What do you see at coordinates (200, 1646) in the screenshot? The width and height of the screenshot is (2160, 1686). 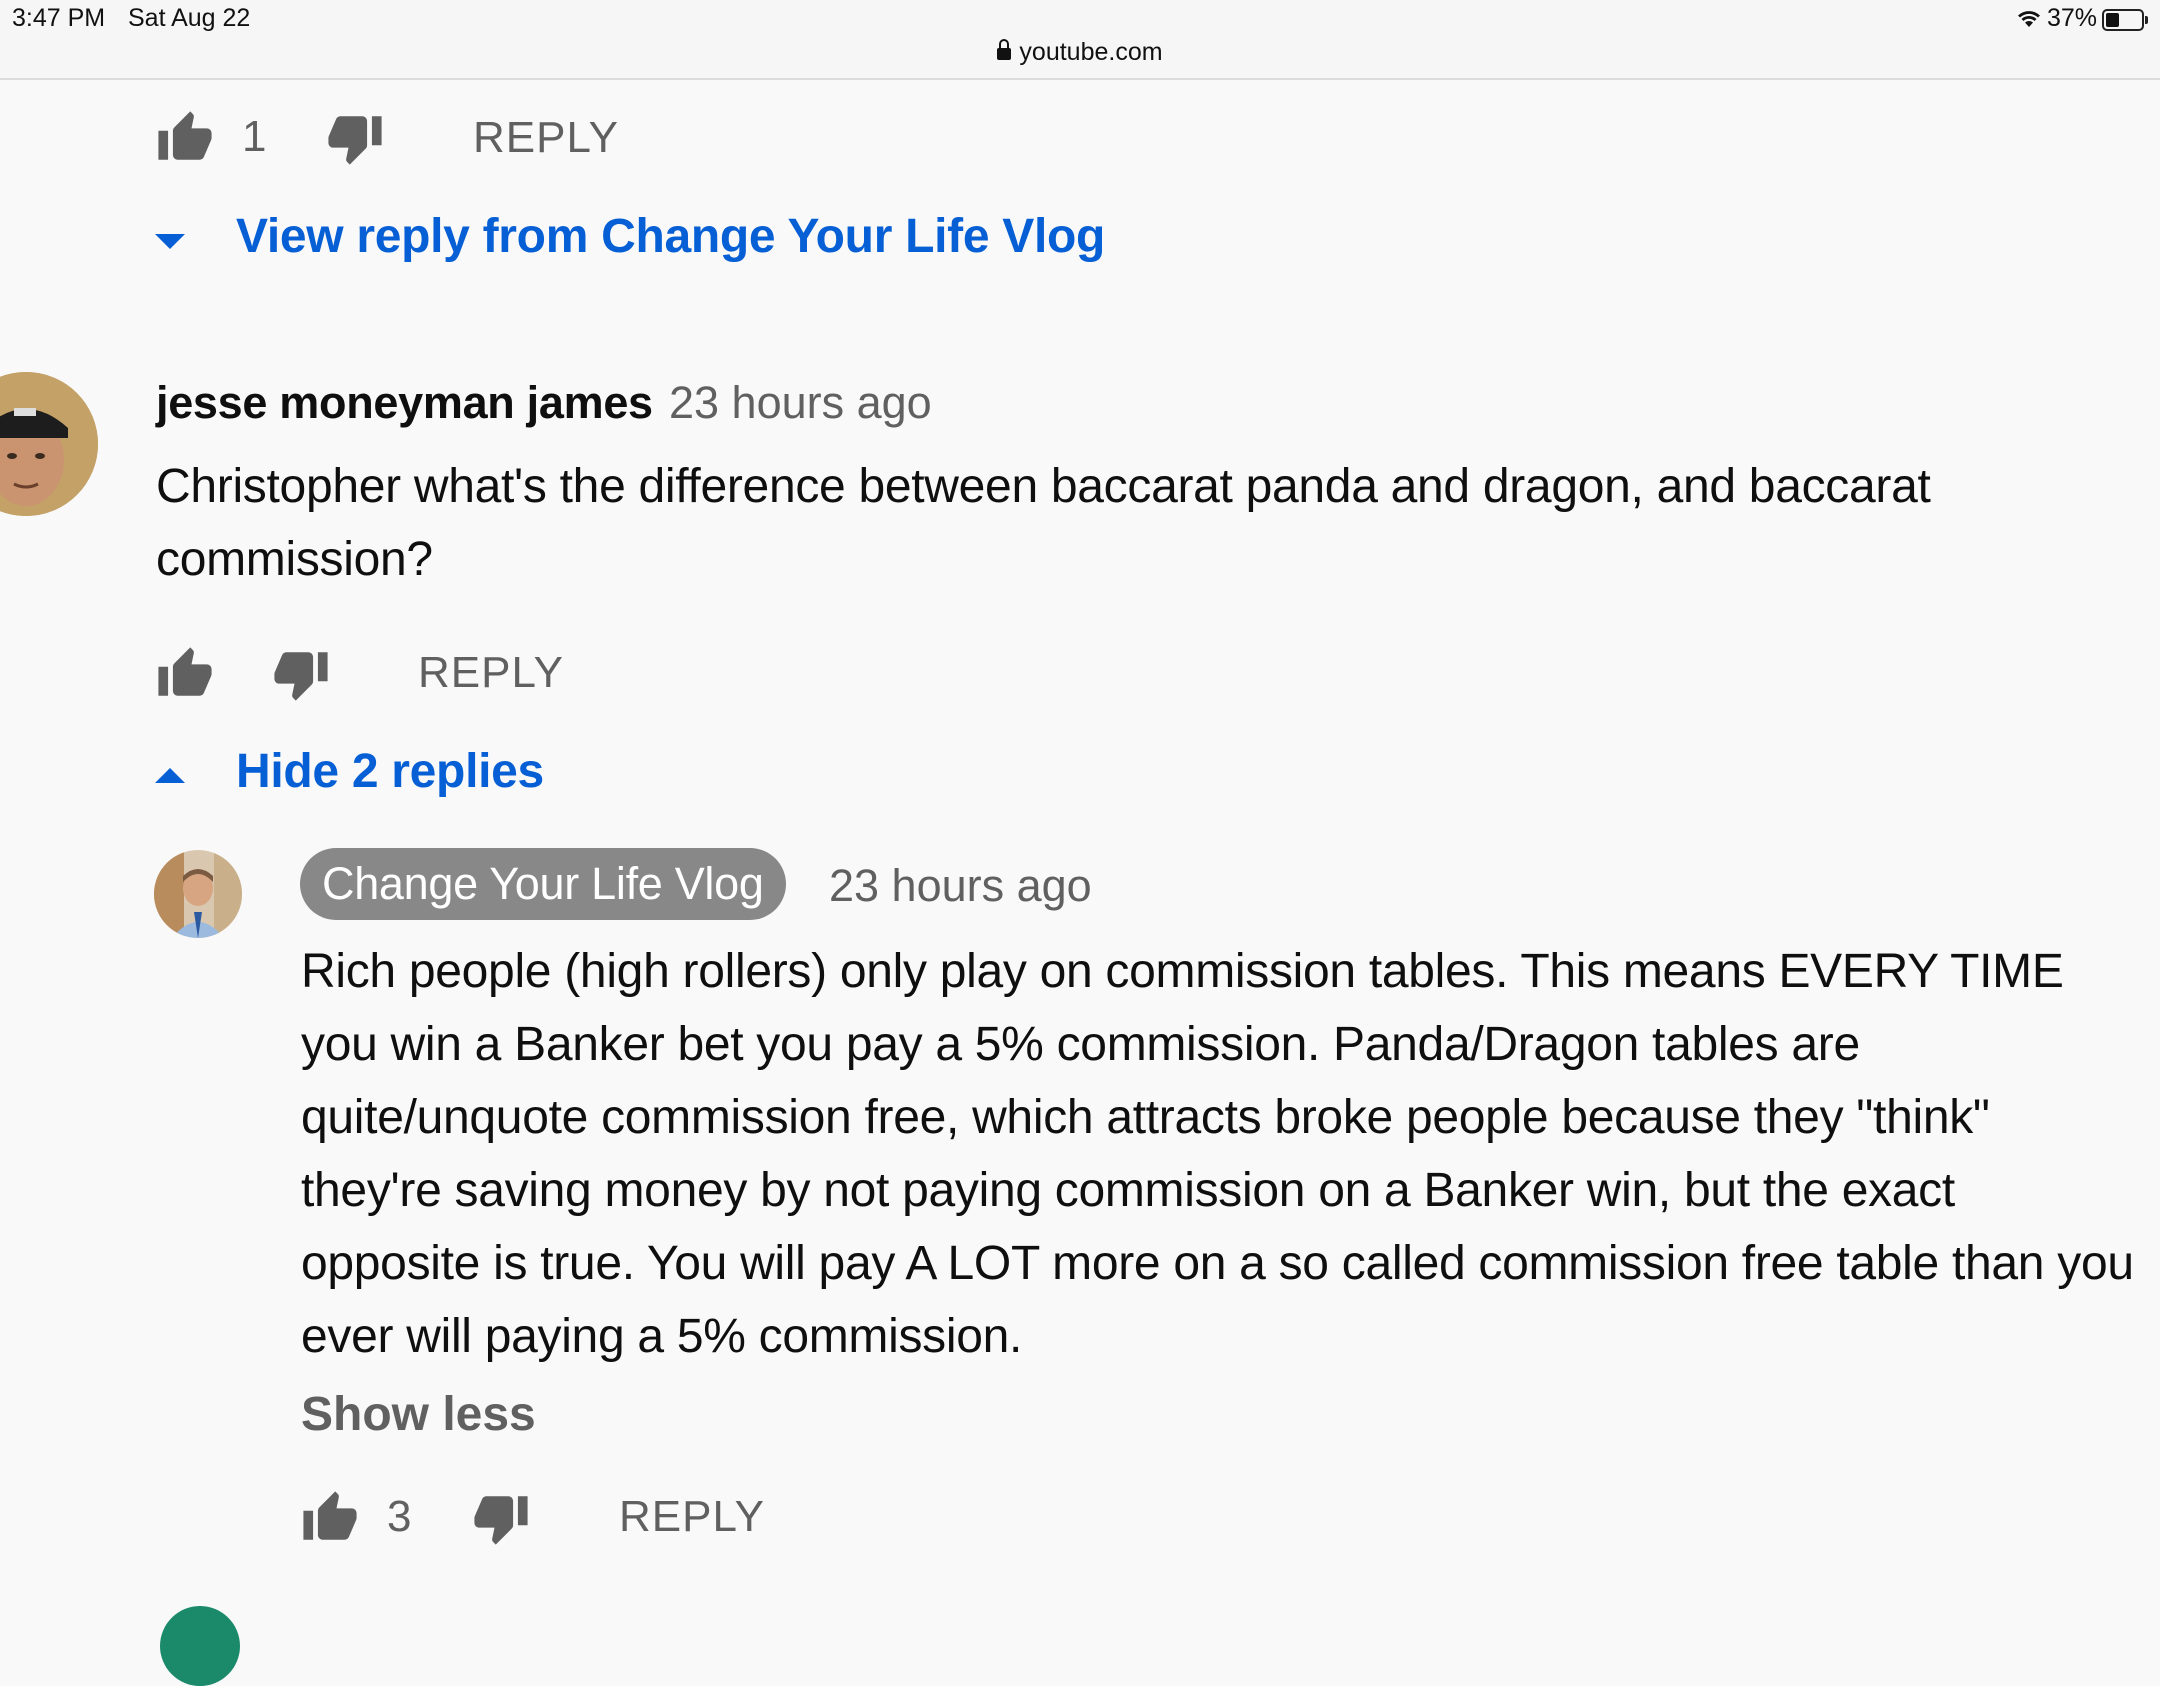 I see `avatar-next-comment` at bounding box center [200, 1646].